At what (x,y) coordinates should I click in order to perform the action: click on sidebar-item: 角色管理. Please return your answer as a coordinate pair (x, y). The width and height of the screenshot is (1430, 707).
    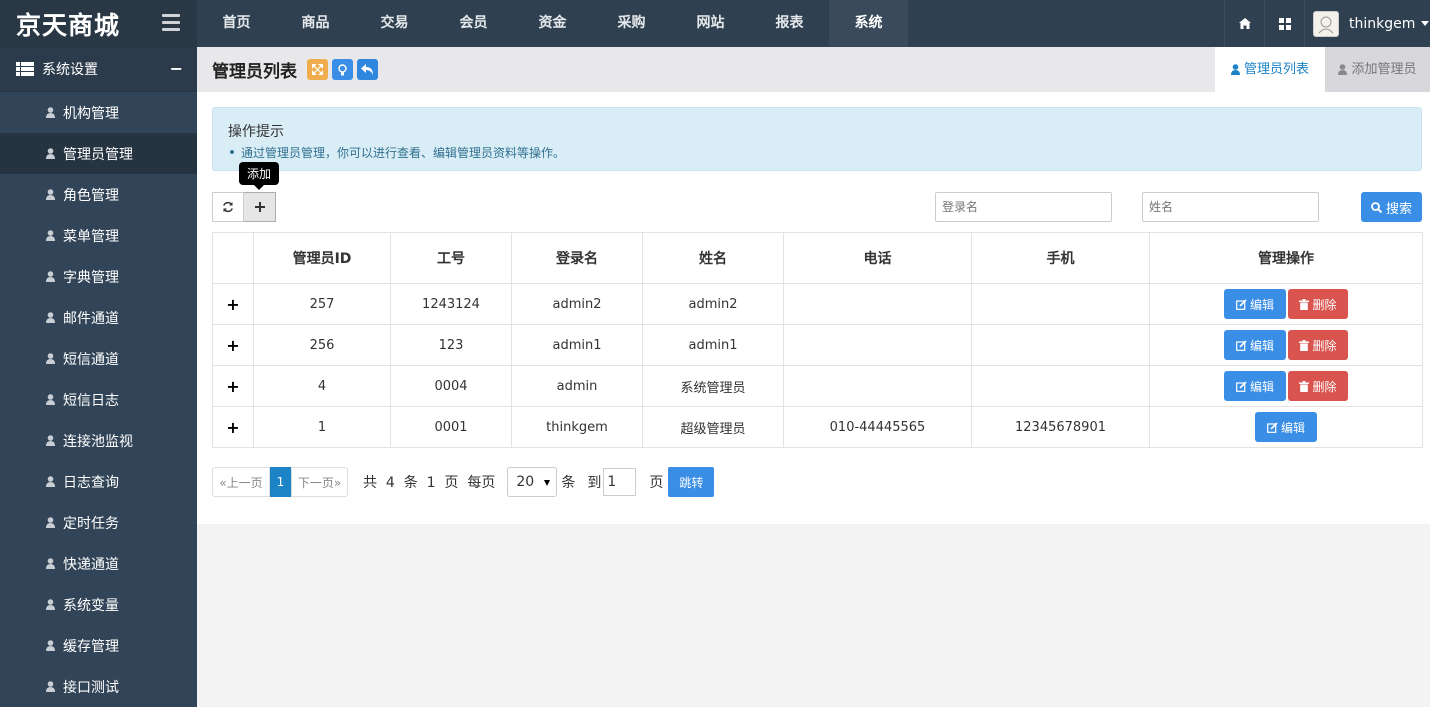
    Looking at the image, I should click on (98, 194).